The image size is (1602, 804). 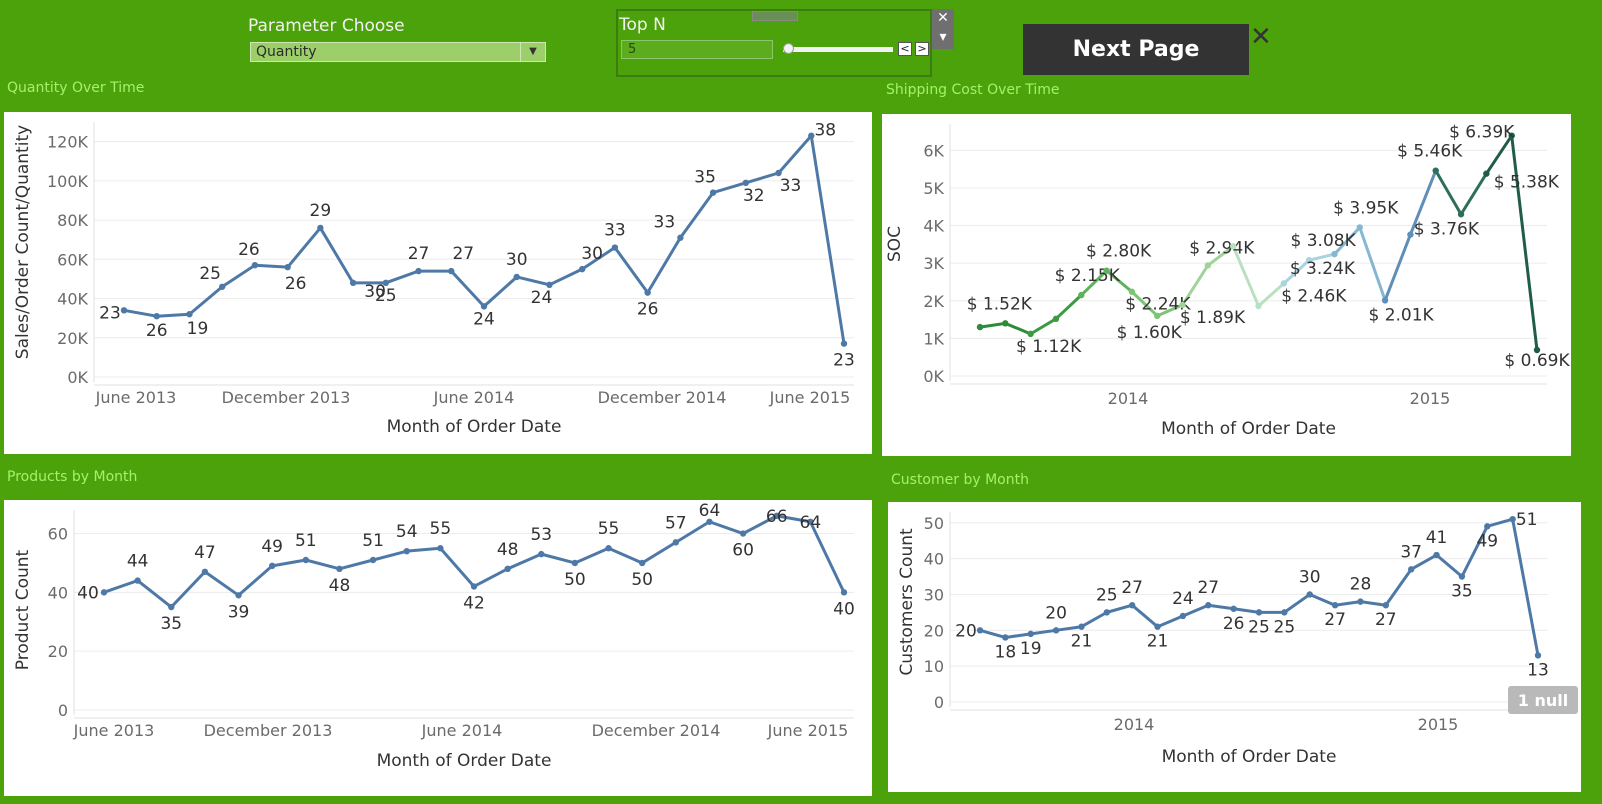 What do you see at coordinates (933, 188) in the screenshot?
I see `y-tick-label: 5K` at bounding box center [933, 188].